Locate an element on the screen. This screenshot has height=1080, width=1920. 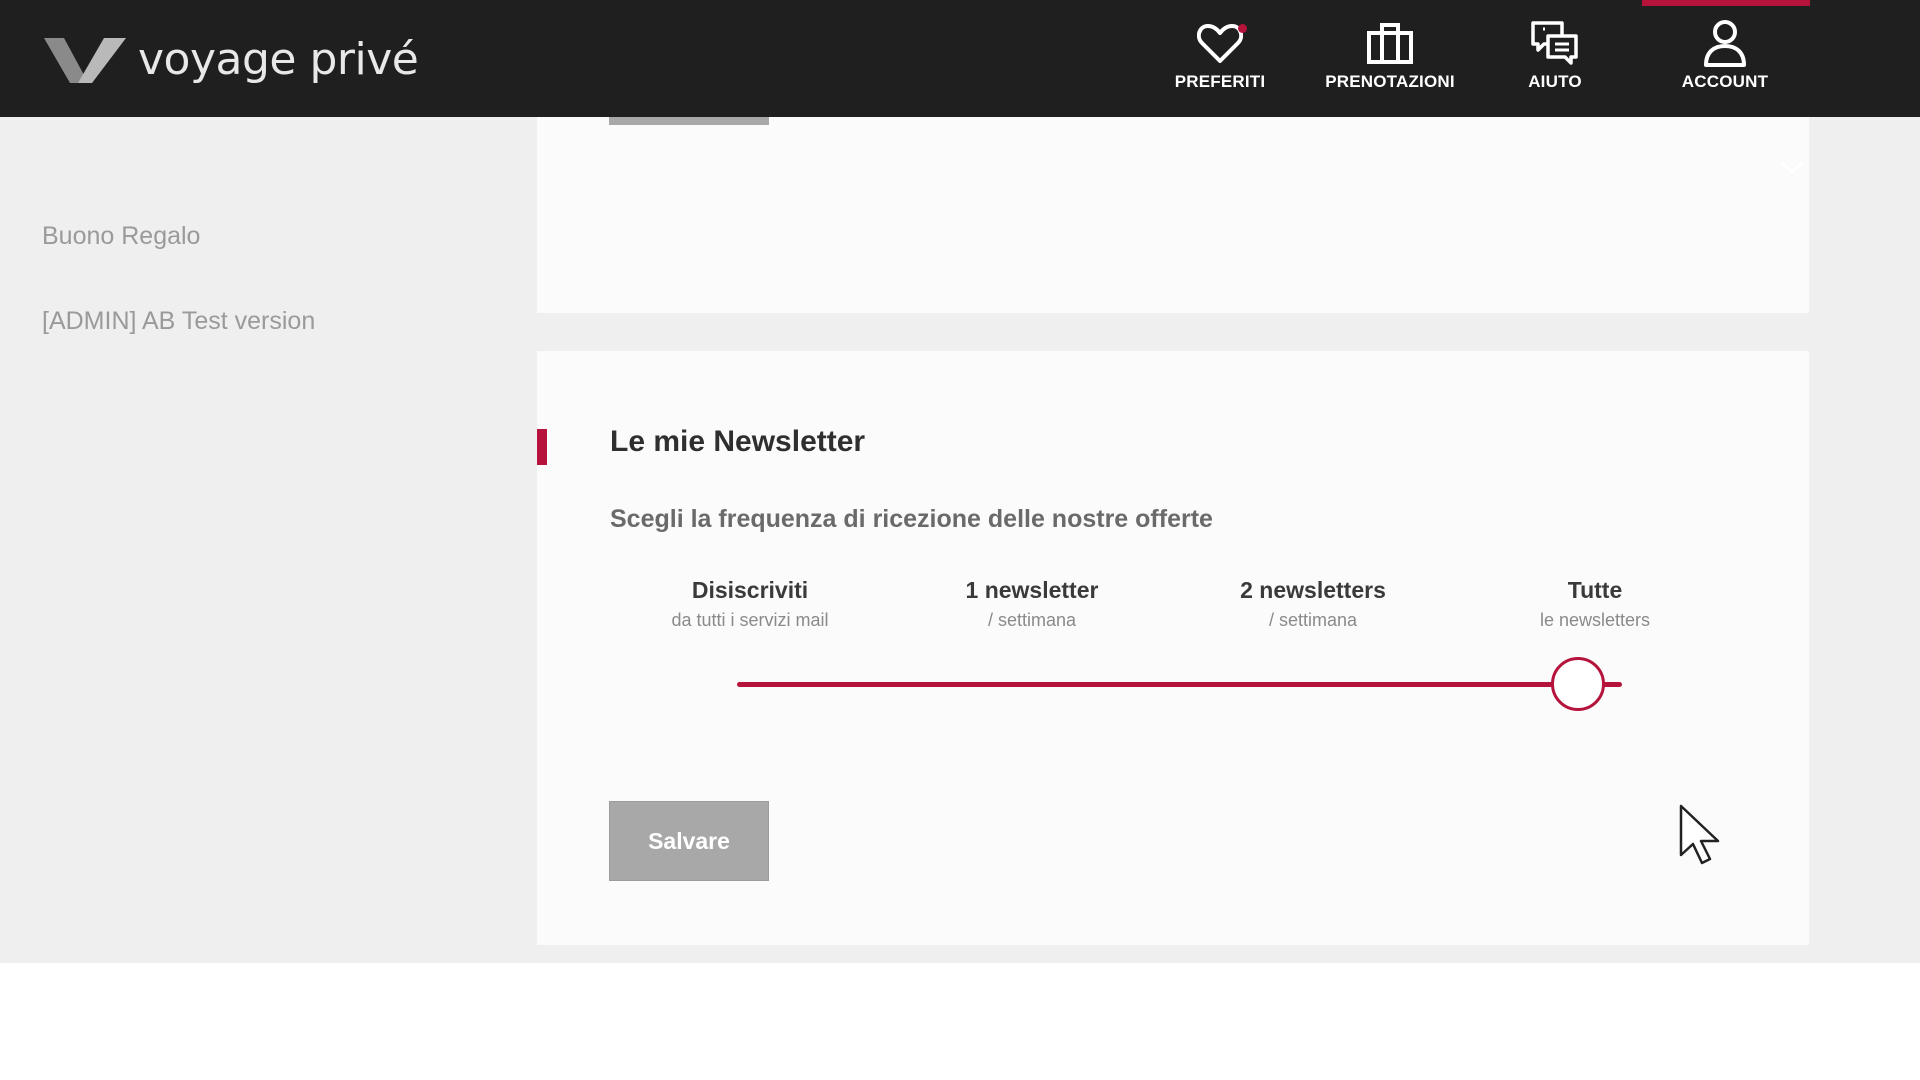
nav-bookings: PRENOTAZIONI is located at coordinates (1390, 58).